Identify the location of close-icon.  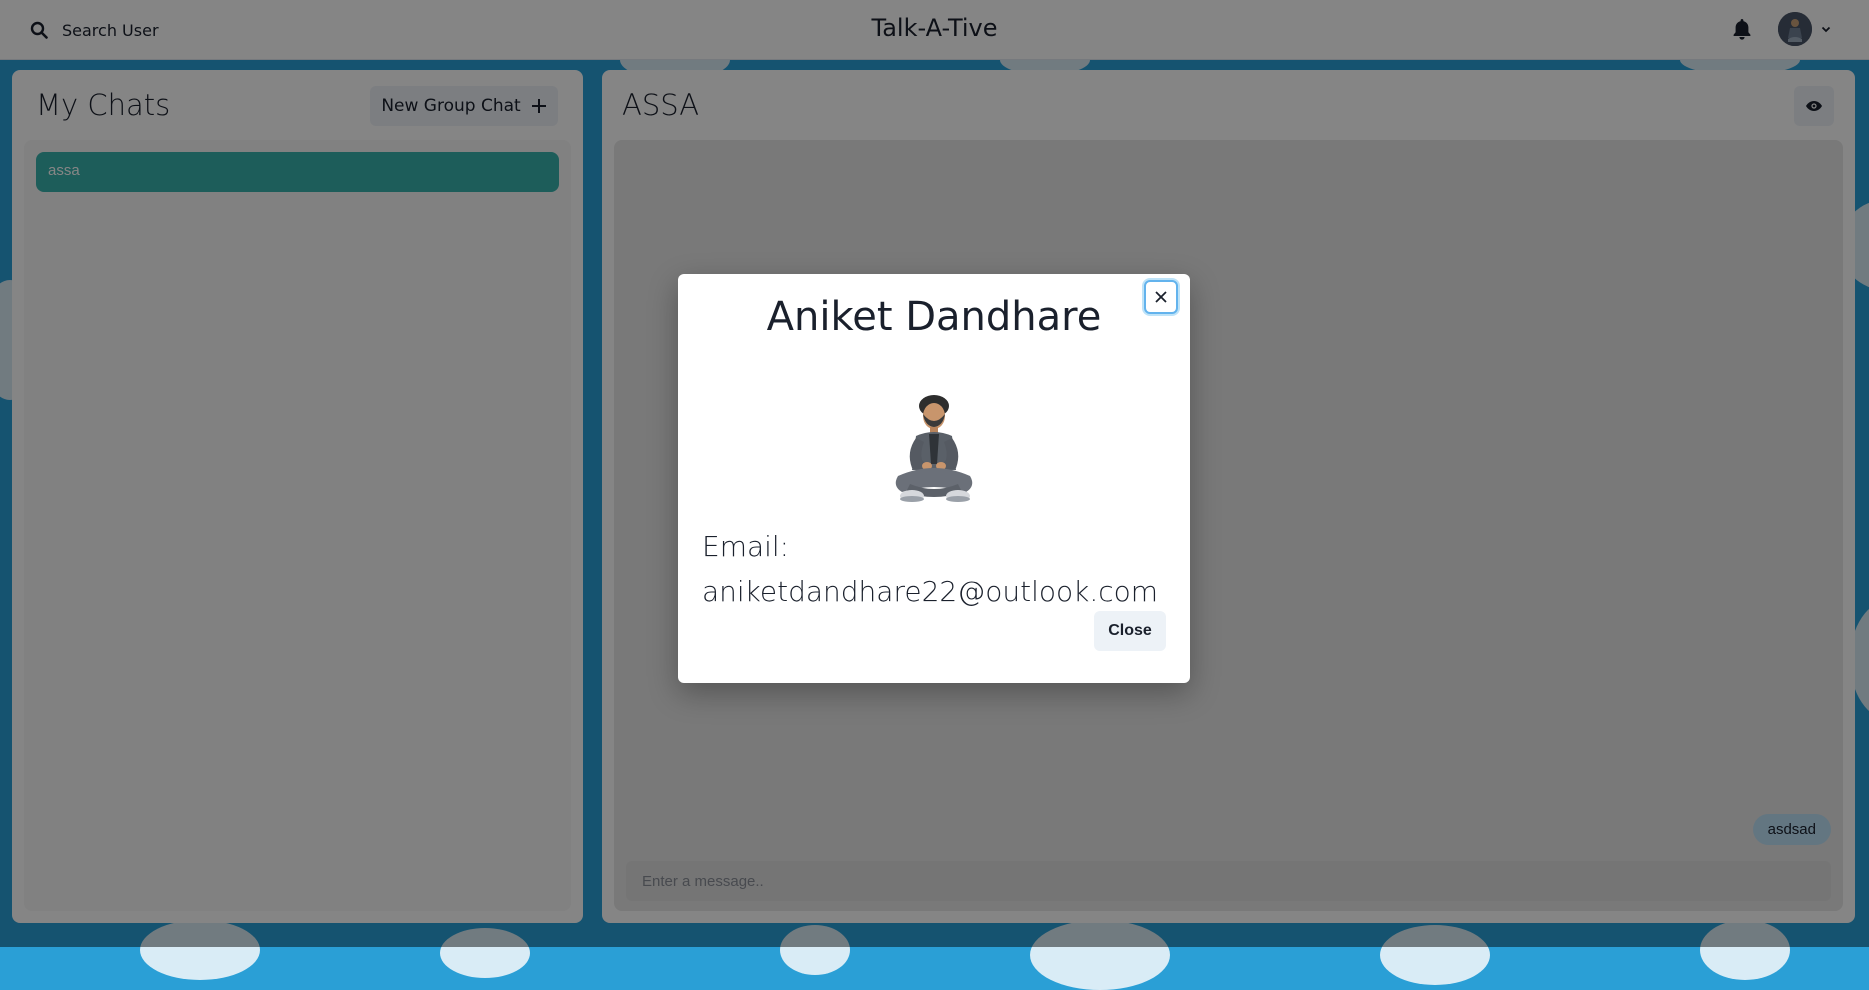
(1161, 297).